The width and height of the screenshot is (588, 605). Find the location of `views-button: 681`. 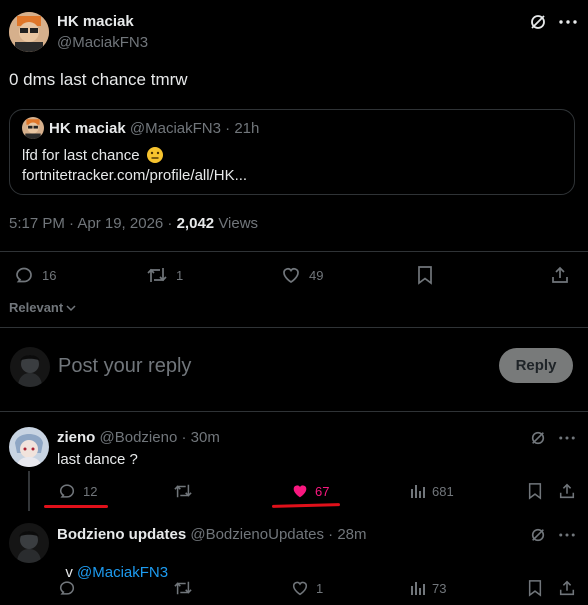

views-button: 681 is located at coordinates (432, 491).